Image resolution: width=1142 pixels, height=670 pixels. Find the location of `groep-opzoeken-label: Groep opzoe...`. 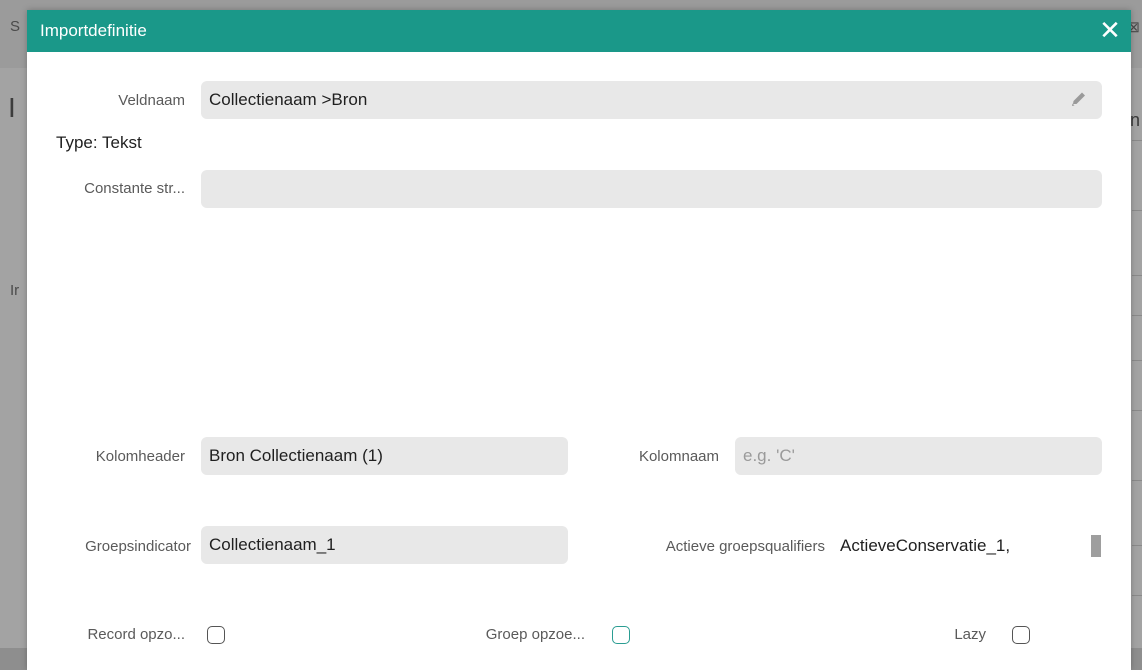

groep-opzoeken-label: Groep opzoe... is located at coordinates (535, 634).